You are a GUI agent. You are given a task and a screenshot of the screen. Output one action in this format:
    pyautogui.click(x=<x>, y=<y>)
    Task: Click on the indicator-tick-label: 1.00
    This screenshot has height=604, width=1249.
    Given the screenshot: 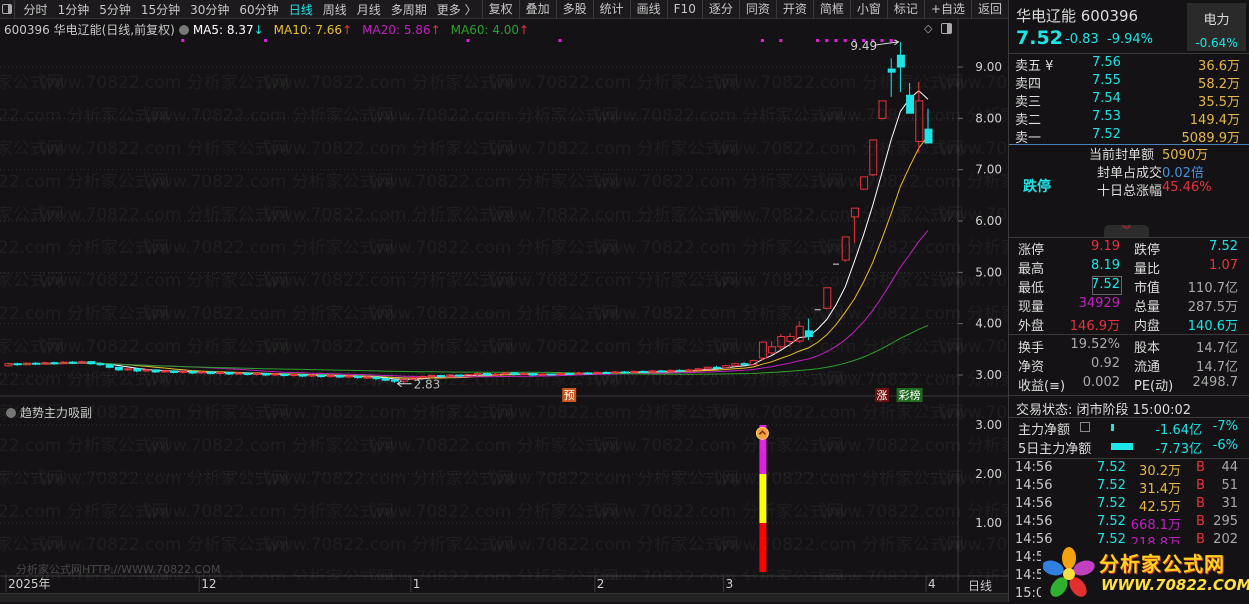 What is the action you would take?
    pyautogui.click(x=988, y=523)
    